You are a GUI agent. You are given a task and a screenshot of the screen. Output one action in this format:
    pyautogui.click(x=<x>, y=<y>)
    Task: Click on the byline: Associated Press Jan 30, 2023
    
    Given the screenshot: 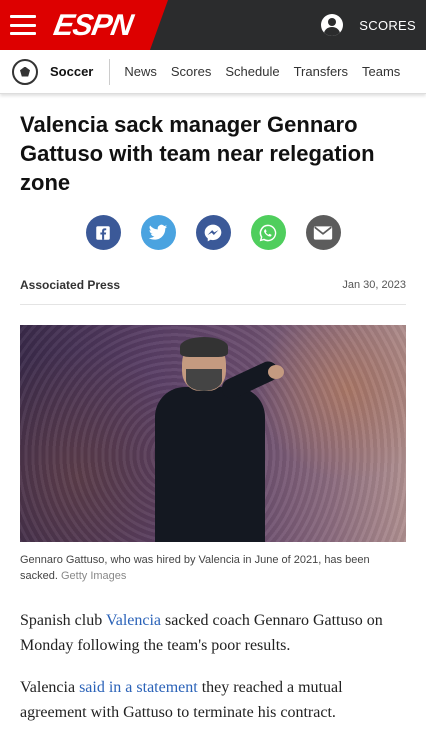 What is the action you would take?
    pyautogui.click(x=213, y=291)
    